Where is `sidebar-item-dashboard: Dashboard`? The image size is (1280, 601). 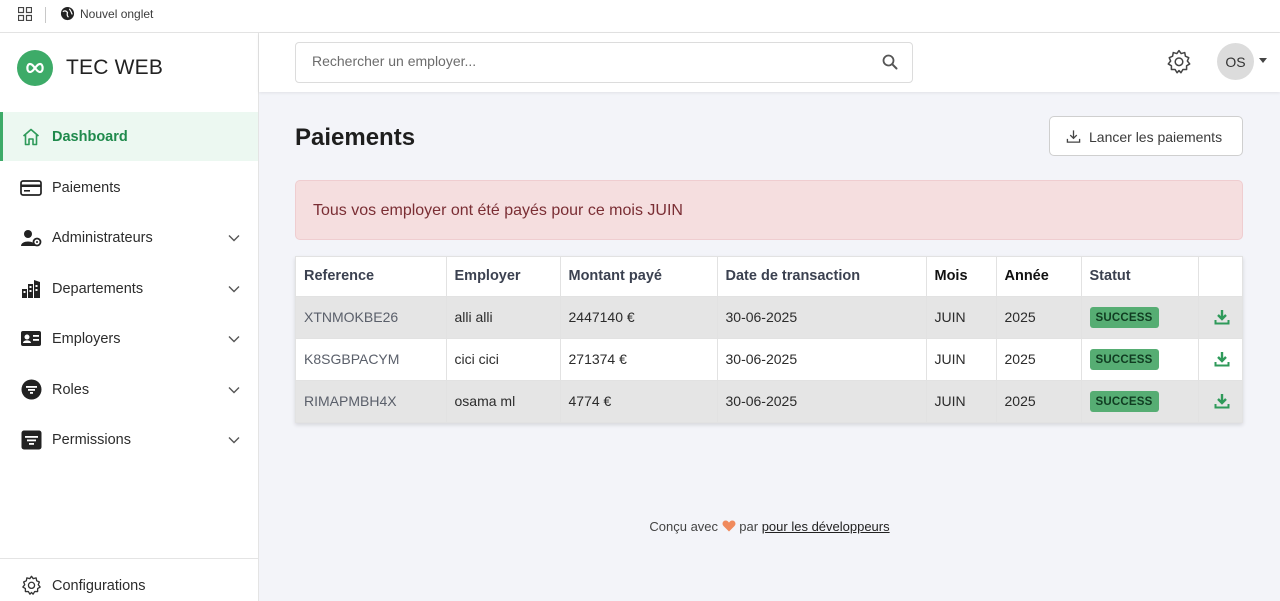 sidebar-item-dashboard: Dashboard is located at coordinates (129, 136).